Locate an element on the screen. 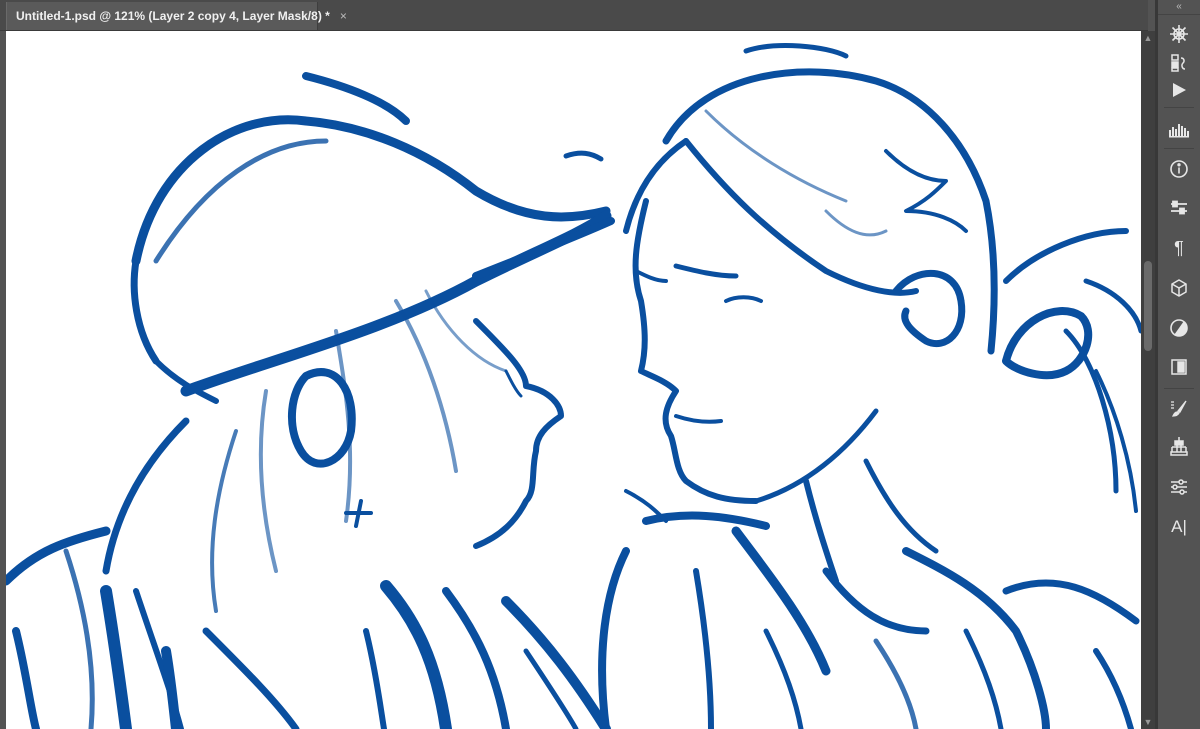  sliders-icon is located at coordinates (1179, 487).